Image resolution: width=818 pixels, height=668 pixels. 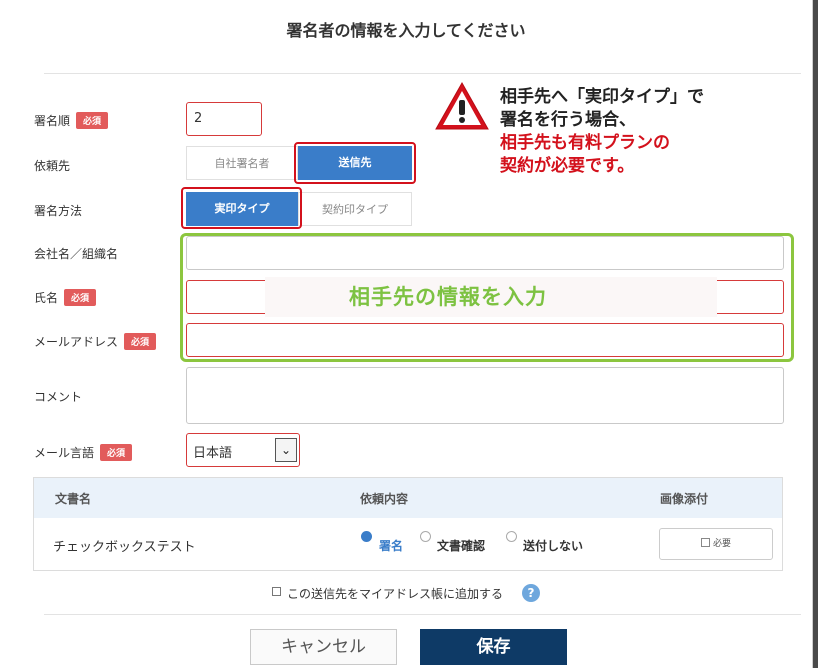 What do you see at coordinates (553, 545) in the screenshot?
I see `radio-no-send-label: 送付しない` at bounding box center [553, 545].